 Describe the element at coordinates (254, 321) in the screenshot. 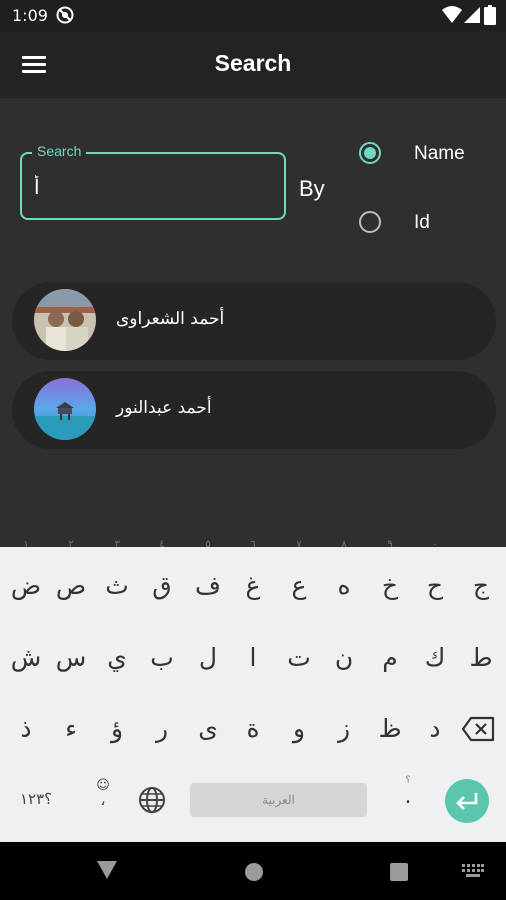

I see `result-card: أحمد الشعراوى` at that location.